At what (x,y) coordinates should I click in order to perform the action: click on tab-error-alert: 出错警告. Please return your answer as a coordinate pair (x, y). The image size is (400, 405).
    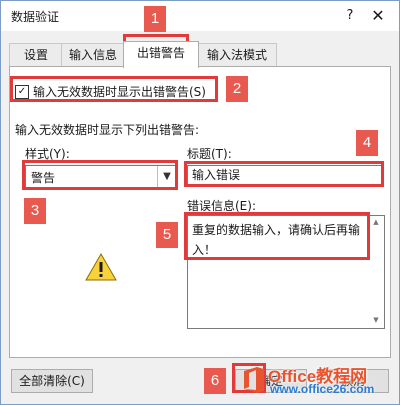
    Looking at the image, I should click on (161, 54).